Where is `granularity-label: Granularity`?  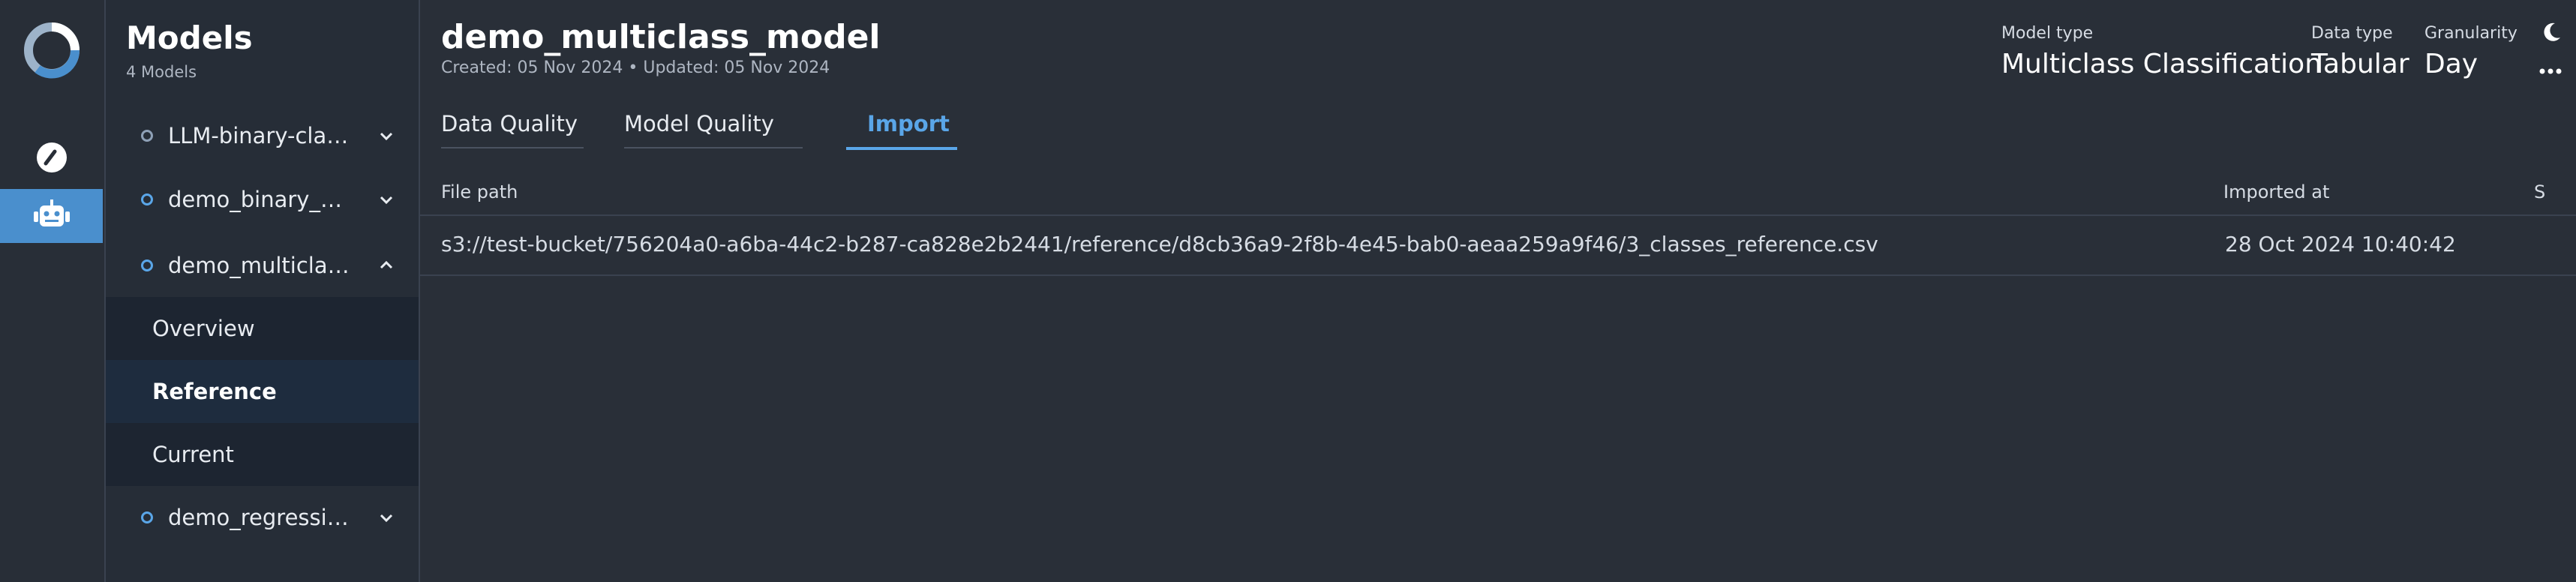 granularity-label: Granularity is located at coordinates (2470, 33).